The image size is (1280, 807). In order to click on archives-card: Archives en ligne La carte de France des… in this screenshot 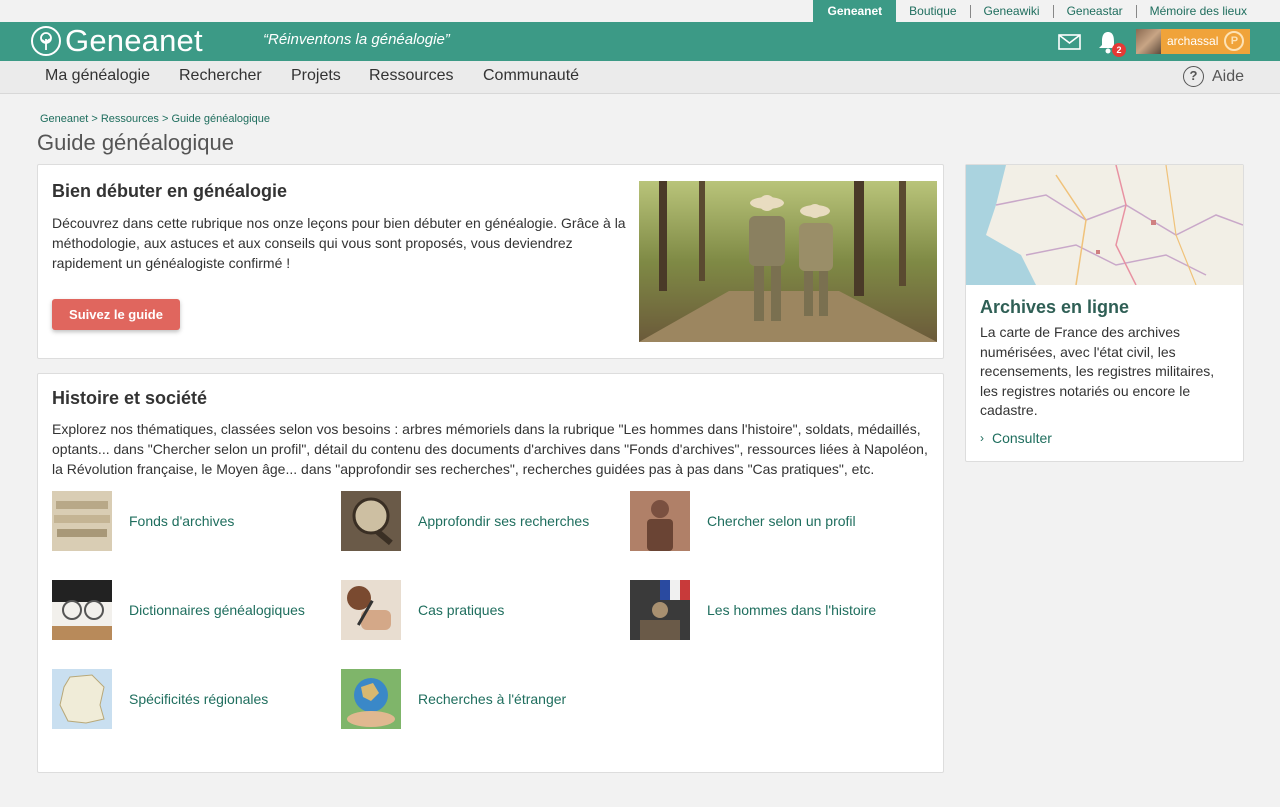, I will do `click(1104, 313)`.